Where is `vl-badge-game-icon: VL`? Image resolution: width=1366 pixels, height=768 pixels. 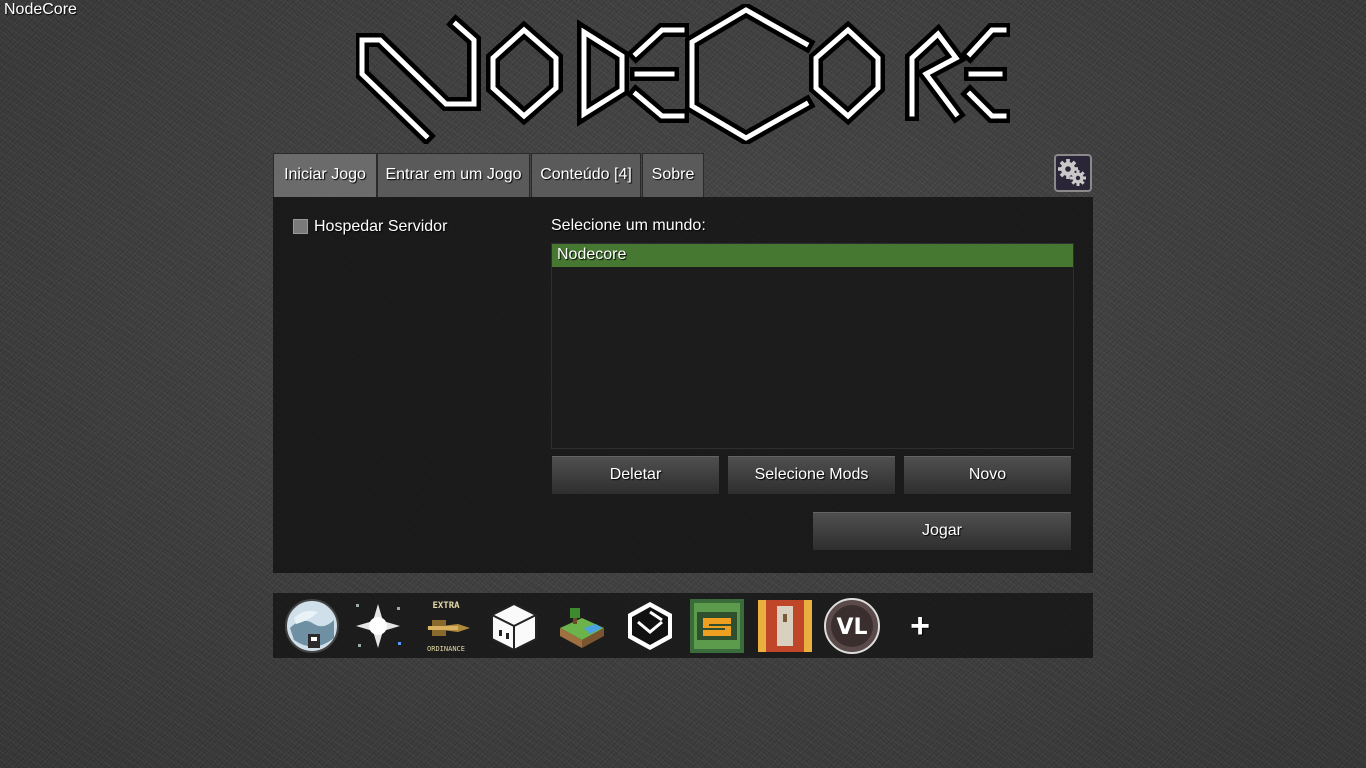 vl-badge-game-icon: VL is located at coordinates (852, 626).